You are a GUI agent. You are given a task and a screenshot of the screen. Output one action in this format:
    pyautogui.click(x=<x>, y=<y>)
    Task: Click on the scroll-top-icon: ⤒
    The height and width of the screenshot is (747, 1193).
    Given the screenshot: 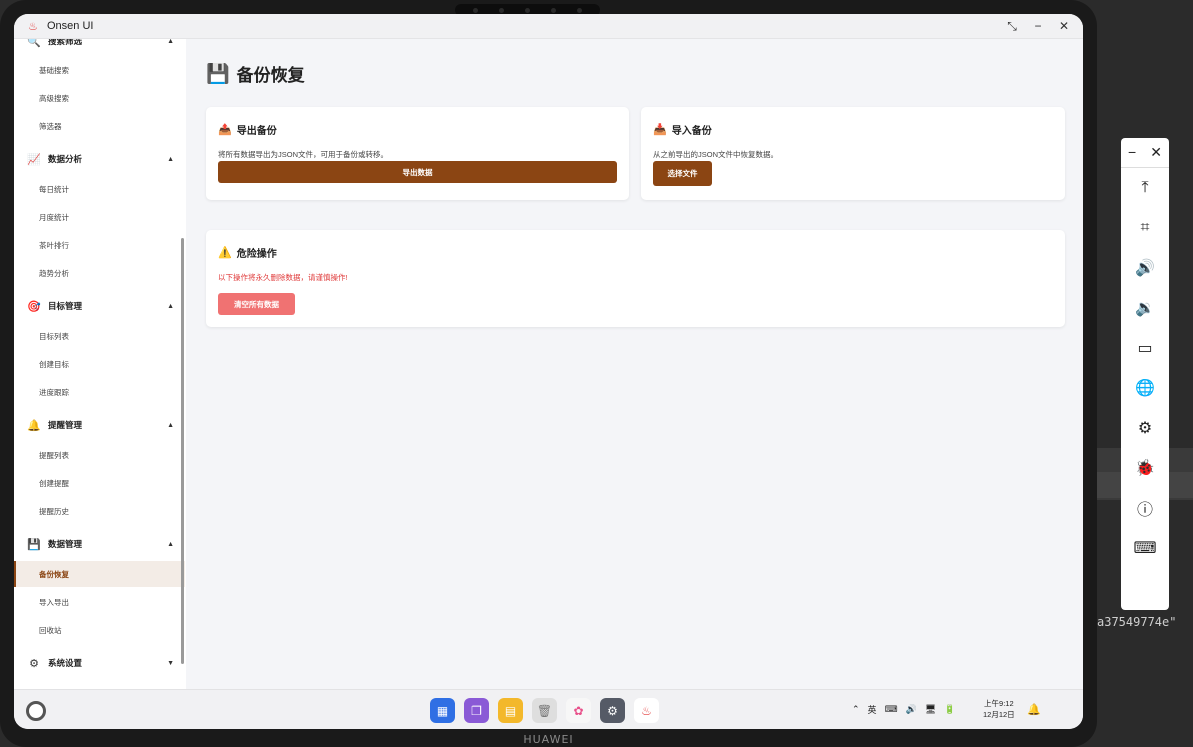 What is the action you would take?
    pyautogui.click(x=1145, y=188)
    